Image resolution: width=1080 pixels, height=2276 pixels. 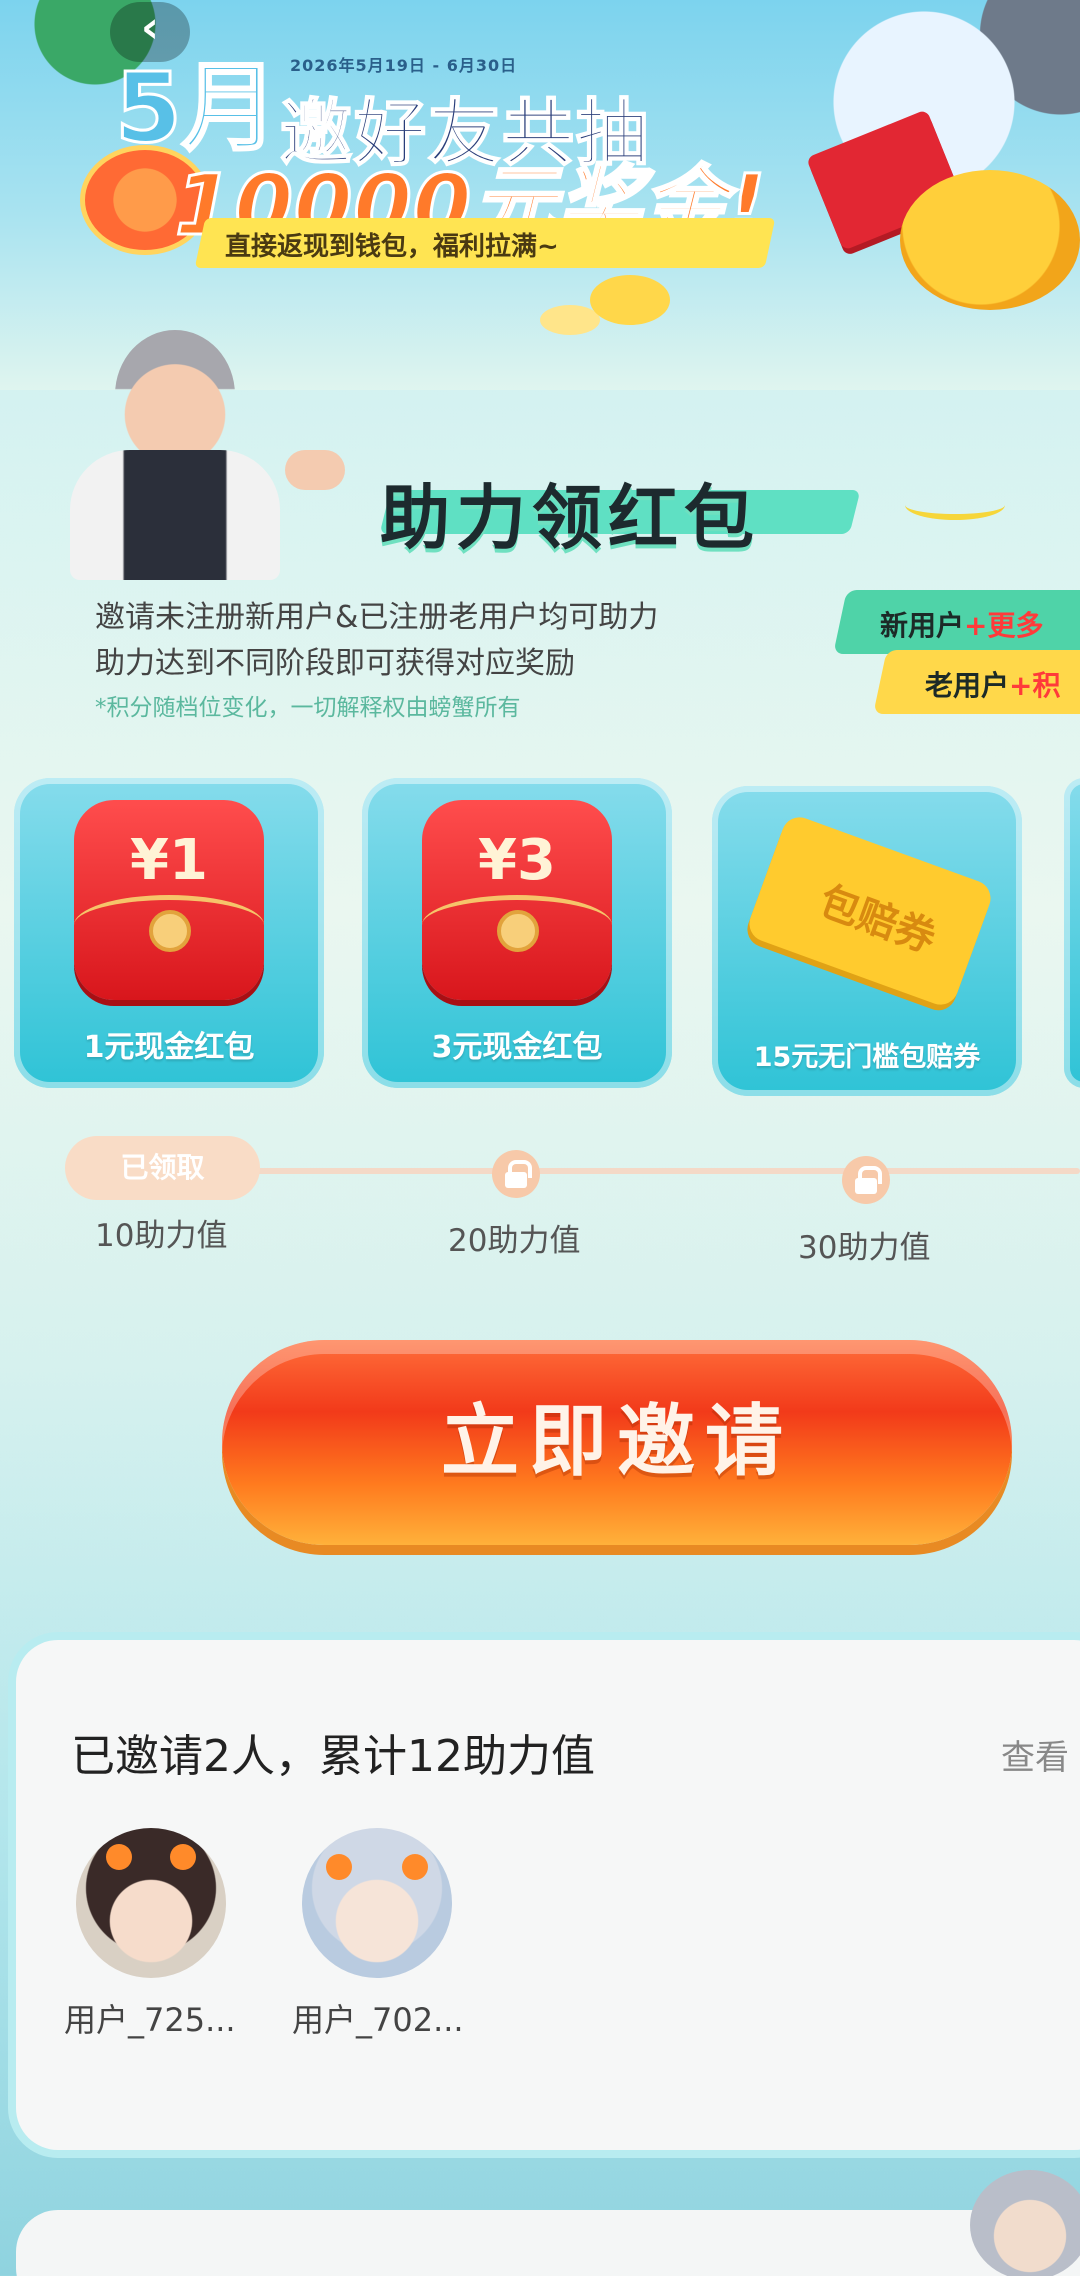 I want to click on milestone-label: 30助力值, so click(x=864, y=1248).